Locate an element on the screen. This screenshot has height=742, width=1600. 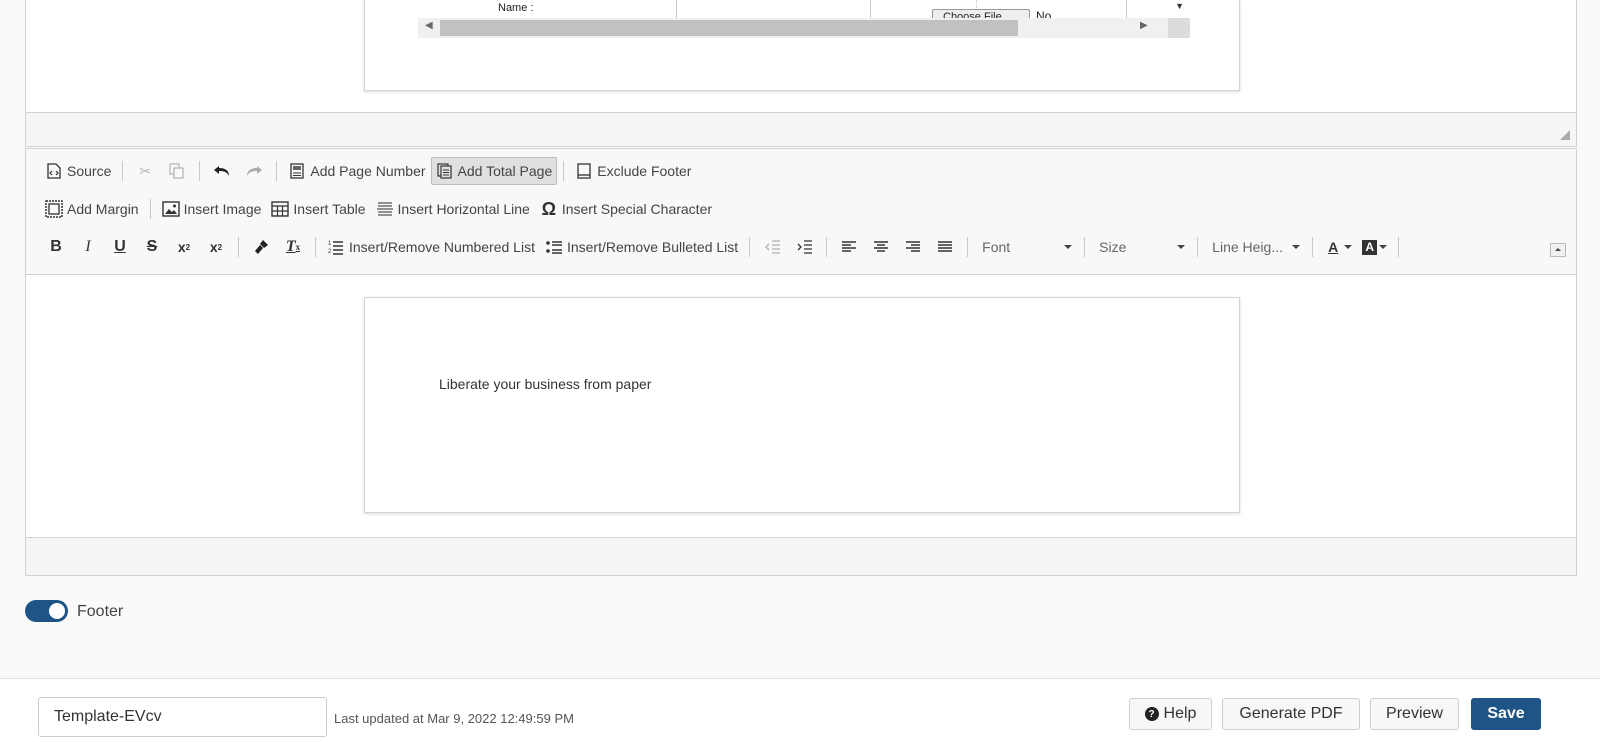
justify-icon is located at coordinates (945, 247).